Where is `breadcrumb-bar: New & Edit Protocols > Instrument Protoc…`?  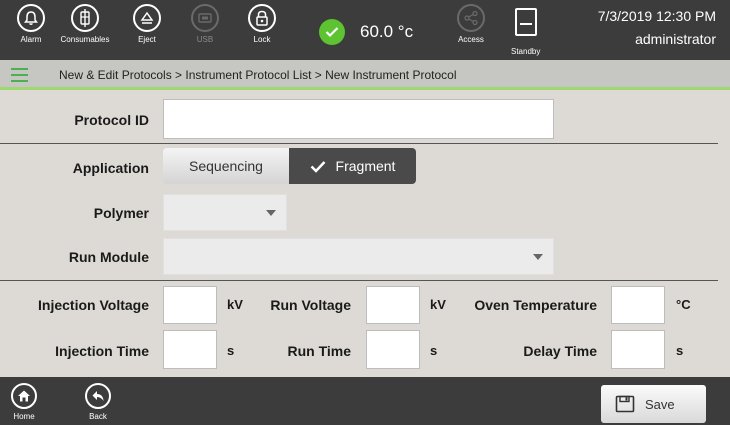 breadcrumb-bar: New & Edit Protocols > Instrument Protoc… is located at coordinates (365, 75).